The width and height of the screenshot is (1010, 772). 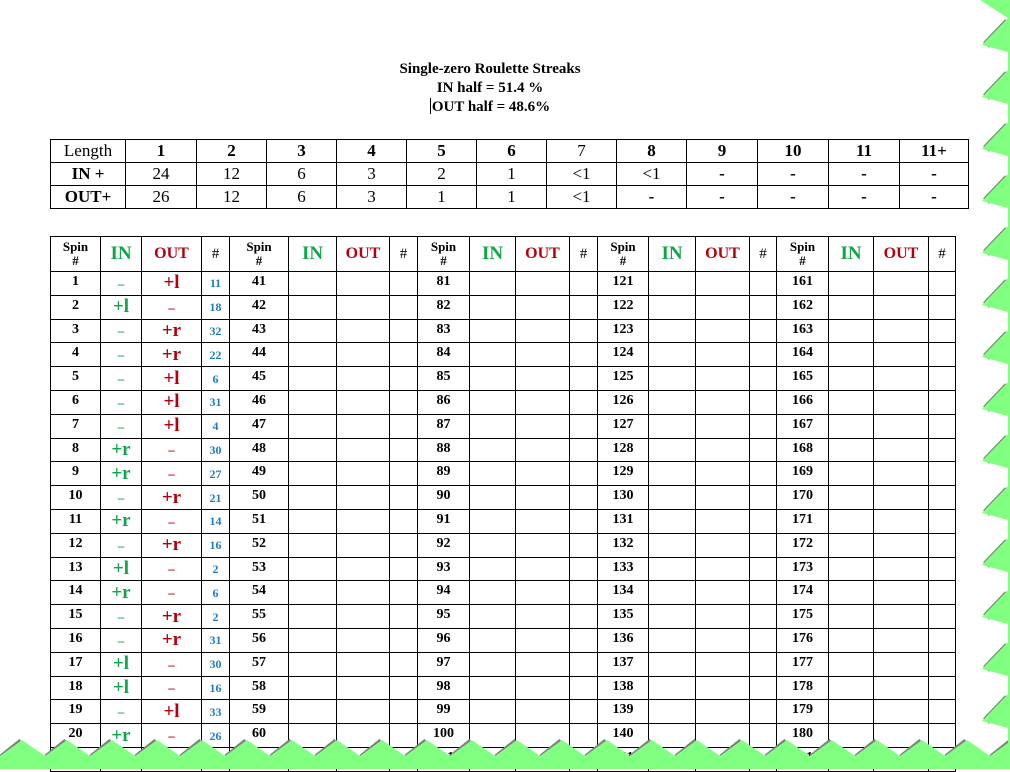 I want to click on spin-number-cell: 181, so click(x=802, y=759).